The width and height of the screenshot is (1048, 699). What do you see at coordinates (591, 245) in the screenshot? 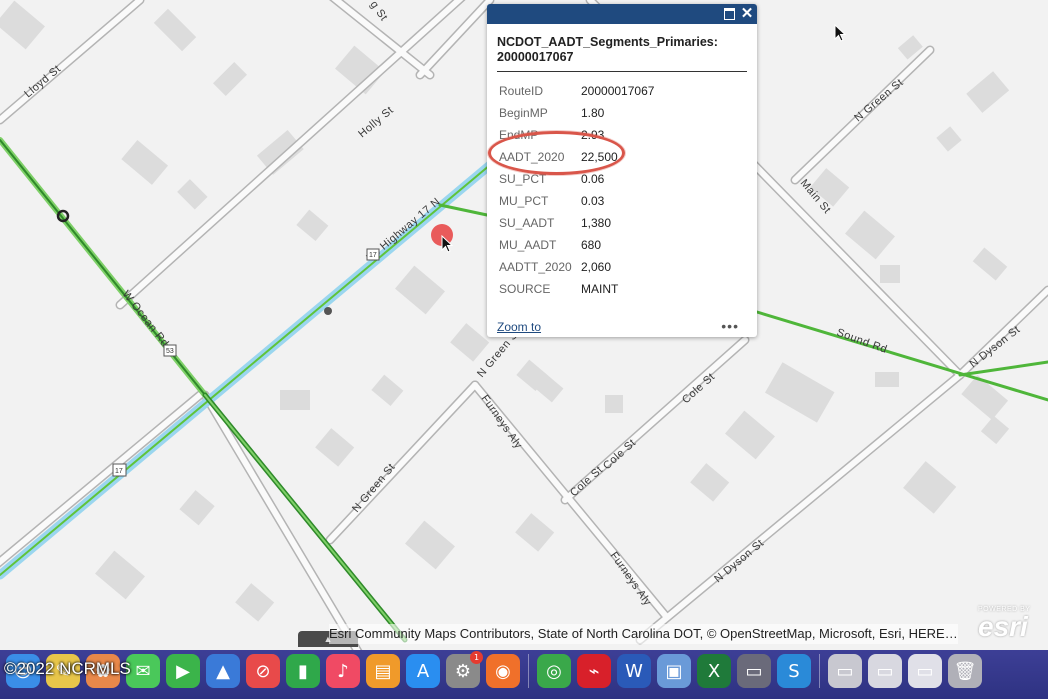
I see `attribute-value: 680` at bounding box center [591, 245].